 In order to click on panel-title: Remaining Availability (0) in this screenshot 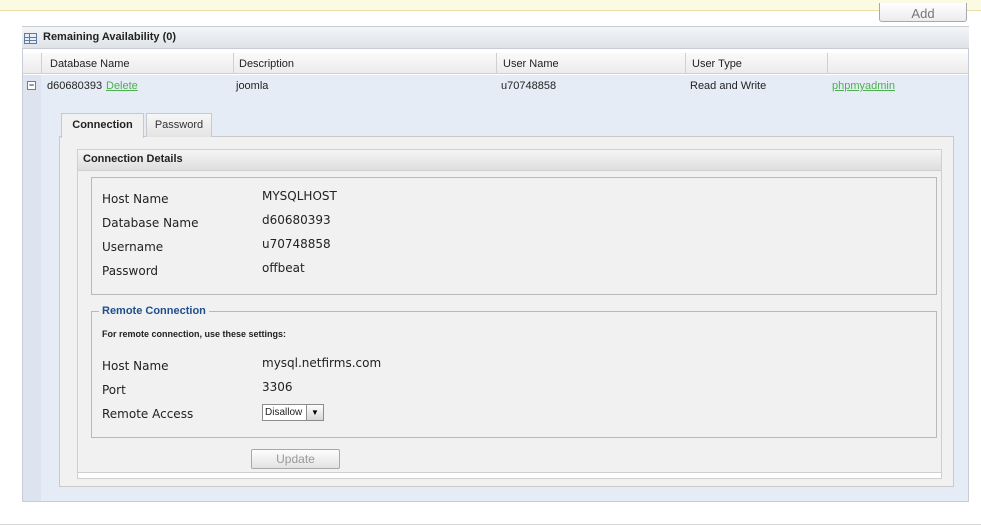, I will do `click(110, 37)`.